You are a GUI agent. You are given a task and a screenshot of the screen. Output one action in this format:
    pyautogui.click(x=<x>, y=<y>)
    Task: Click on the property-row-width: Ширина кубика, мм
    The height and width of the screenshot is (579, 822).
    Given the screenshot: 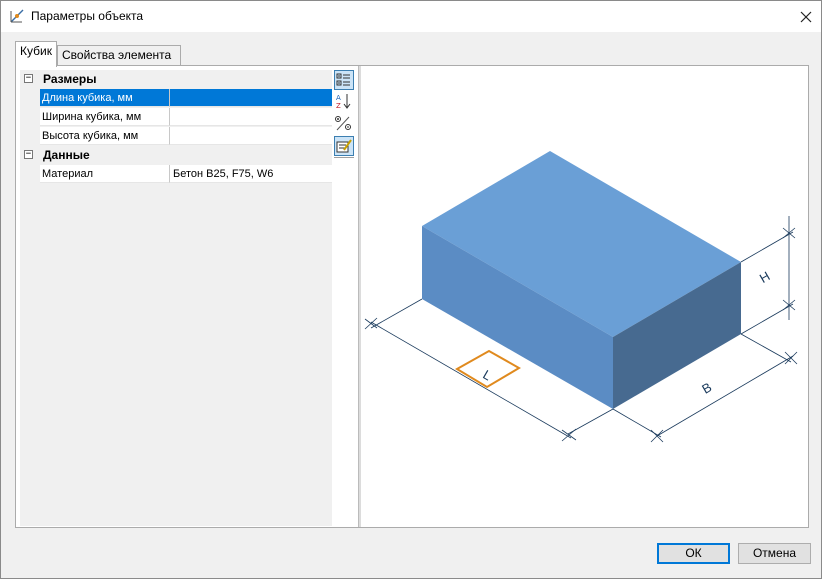 What is the action you would take?
    pyautogui.click(x=176, y=117)
    